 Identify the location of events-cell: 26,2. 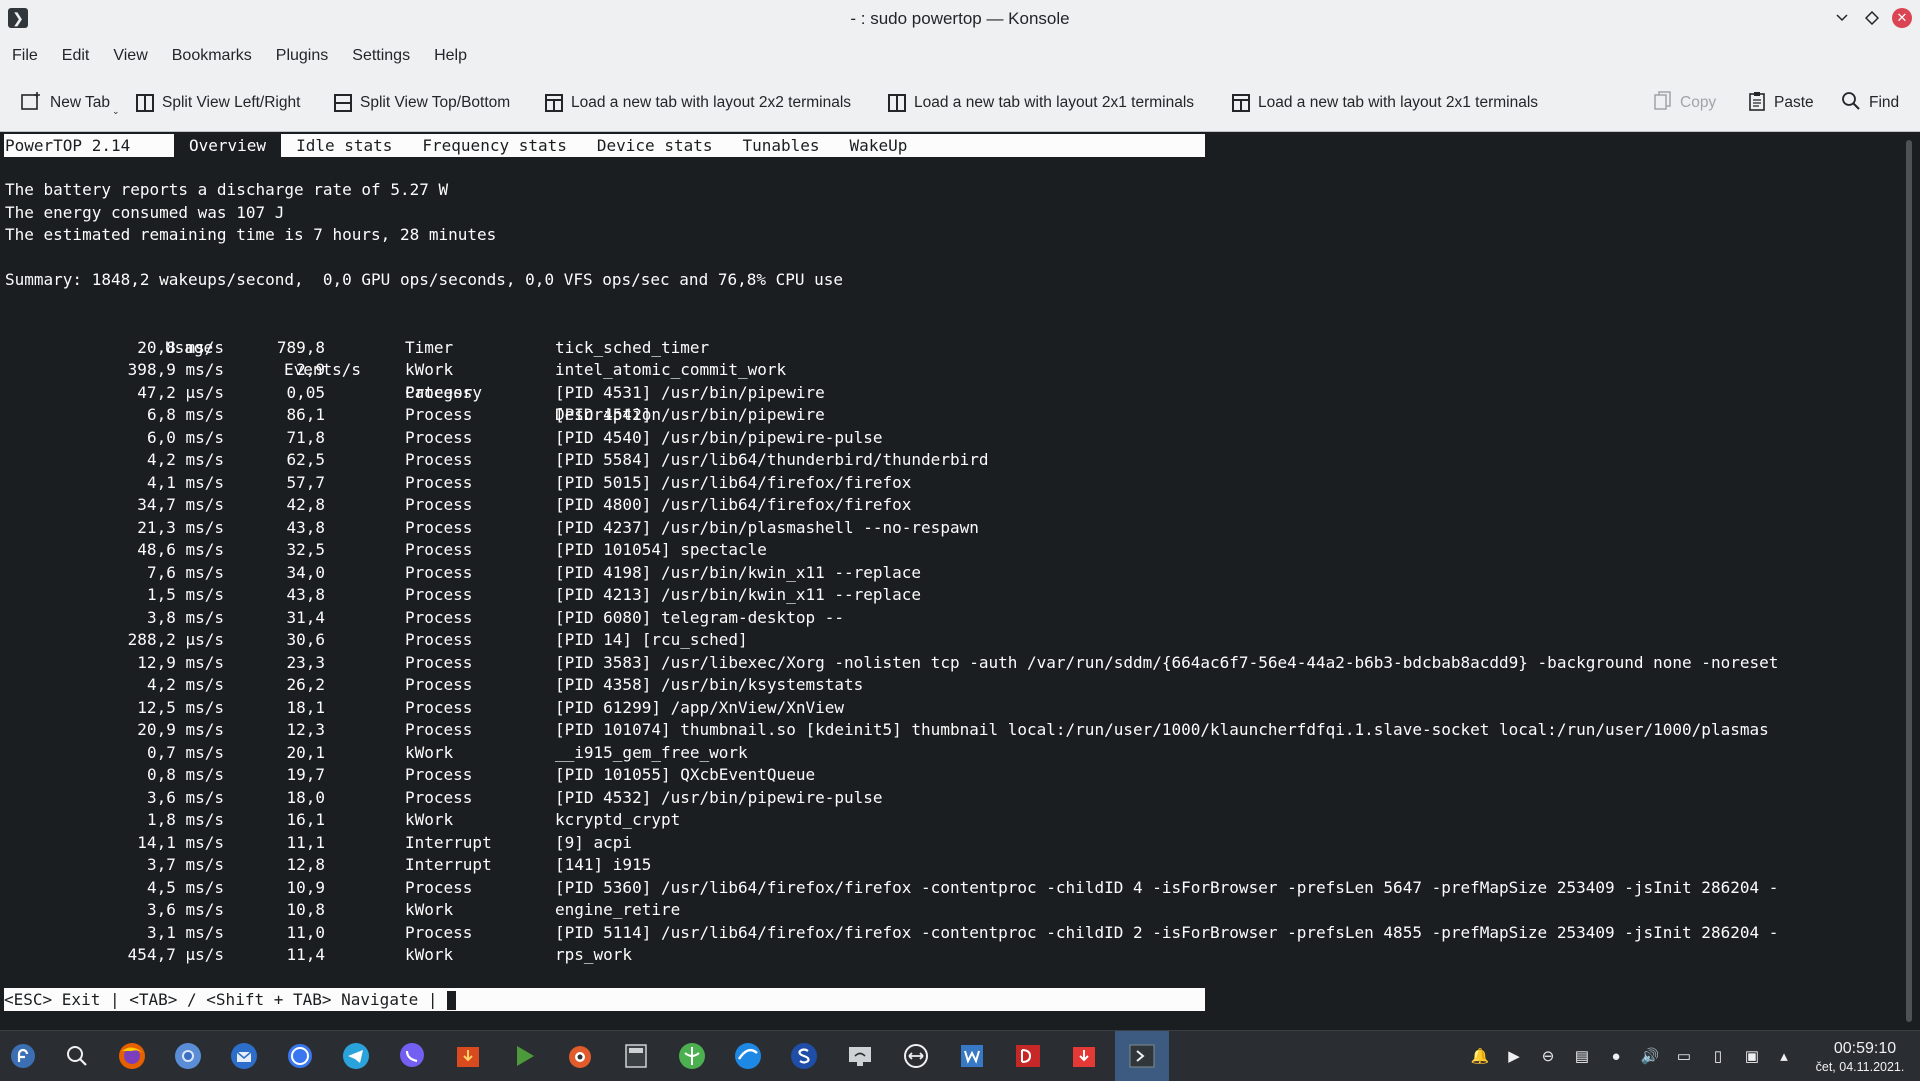
(305, 684).